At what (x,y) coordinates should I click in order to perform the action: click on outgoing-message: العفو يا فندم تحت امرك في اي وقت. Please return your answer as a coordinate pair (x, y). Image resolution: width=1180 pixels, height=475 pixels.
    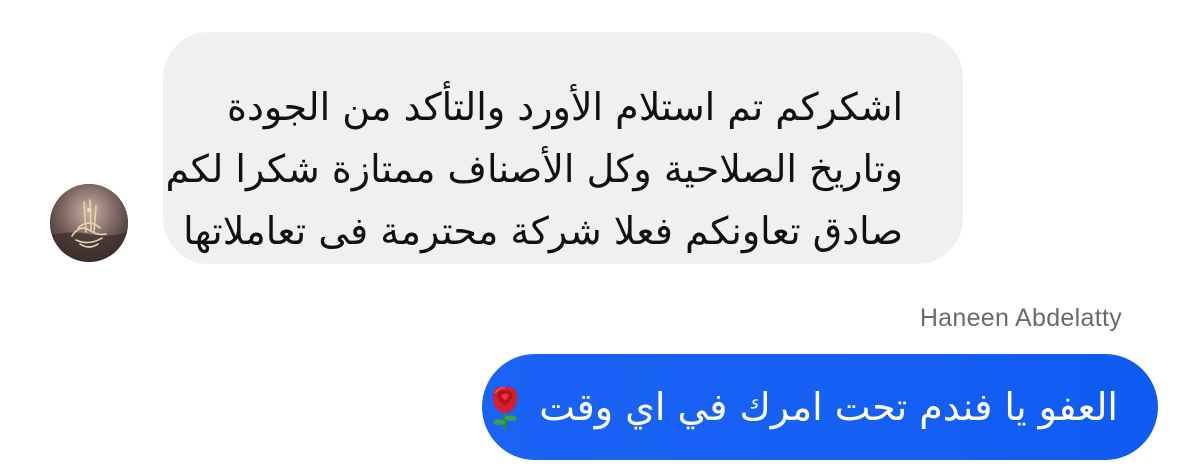
    Looking at the image, I should click on (801, 407).